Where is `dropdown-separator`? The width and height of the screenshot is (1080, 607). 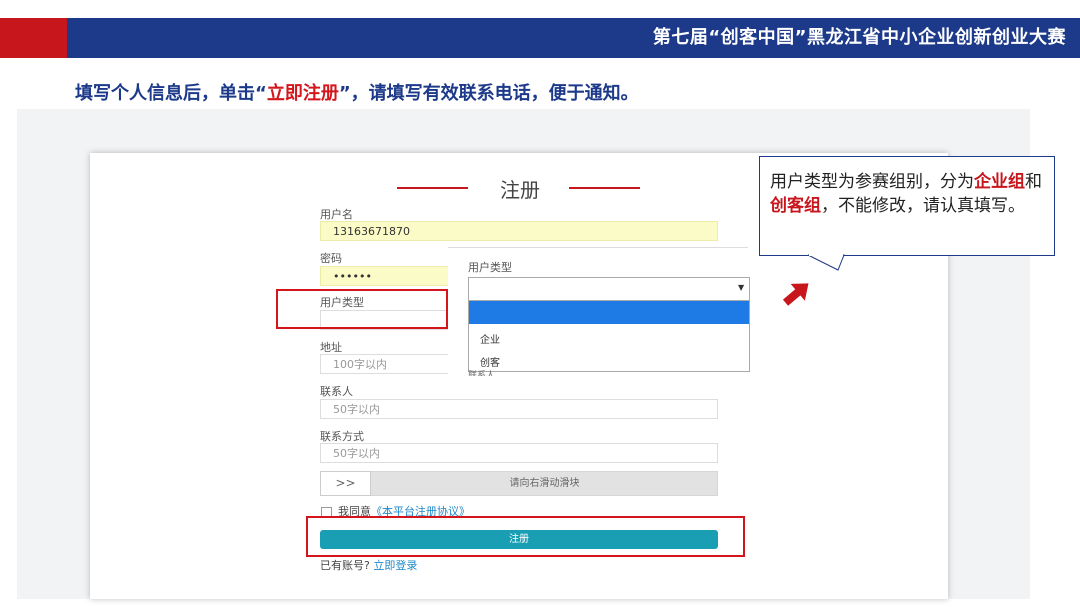 dropdown-separator is located at coordinates (598, 247).